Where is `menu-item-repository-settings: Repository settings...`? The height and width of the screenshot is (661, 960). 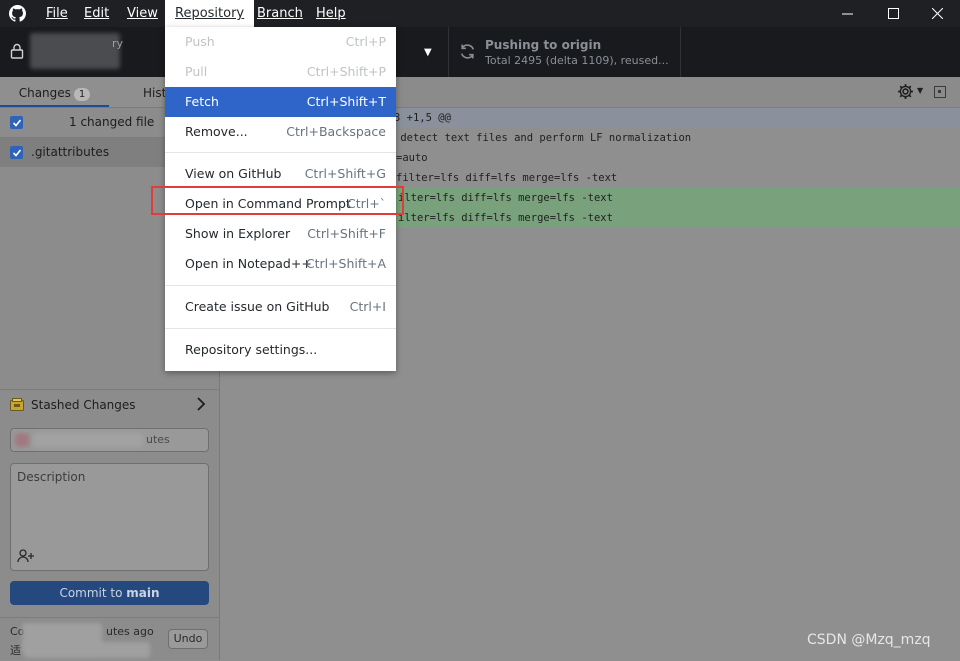
menu-item-repository-settings: Repository settings... is located at coordinates (280, 350).